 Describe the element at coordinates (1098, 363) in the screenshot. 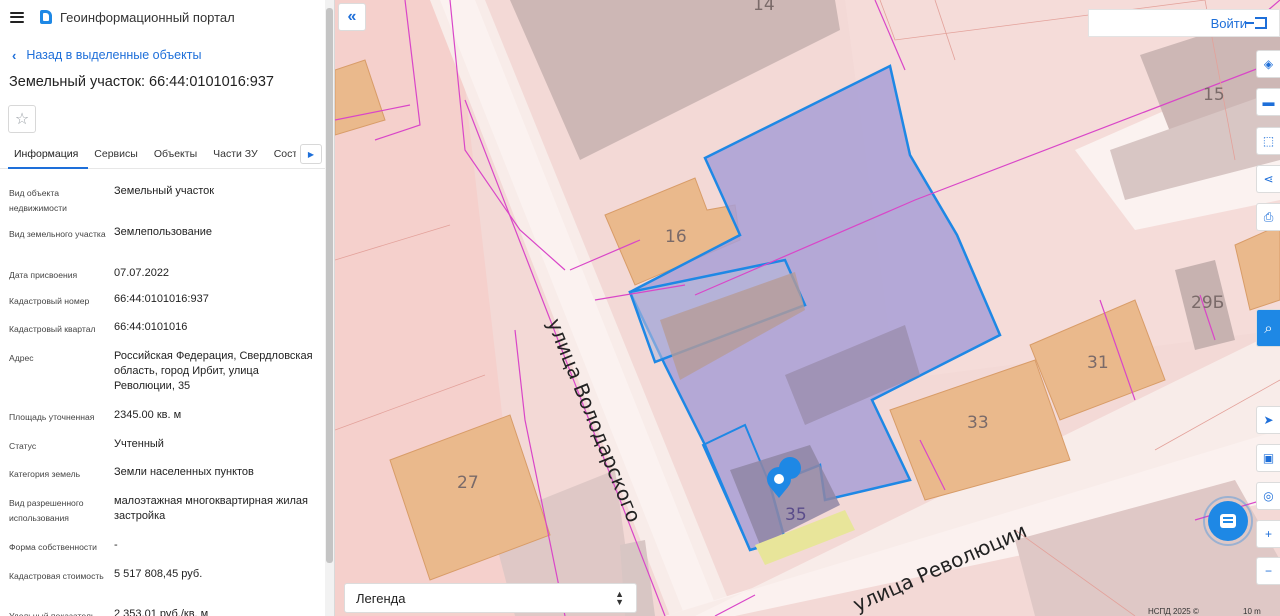

I see `building-label: 31` at that location.